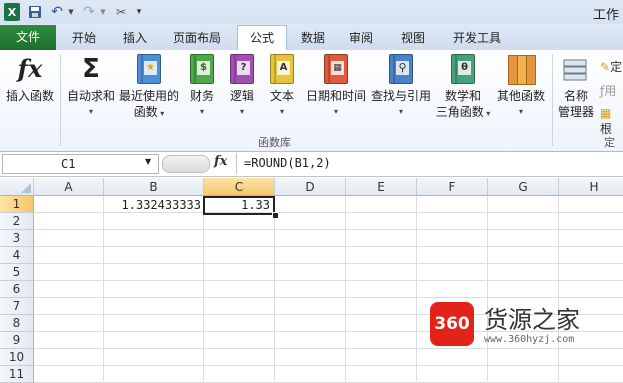 Image resolution: width=623 pixels, height=383 pixels. Describe the element at coordinates (463, 69) in the screenshot. I see `math-book-icon: θ` at that location.